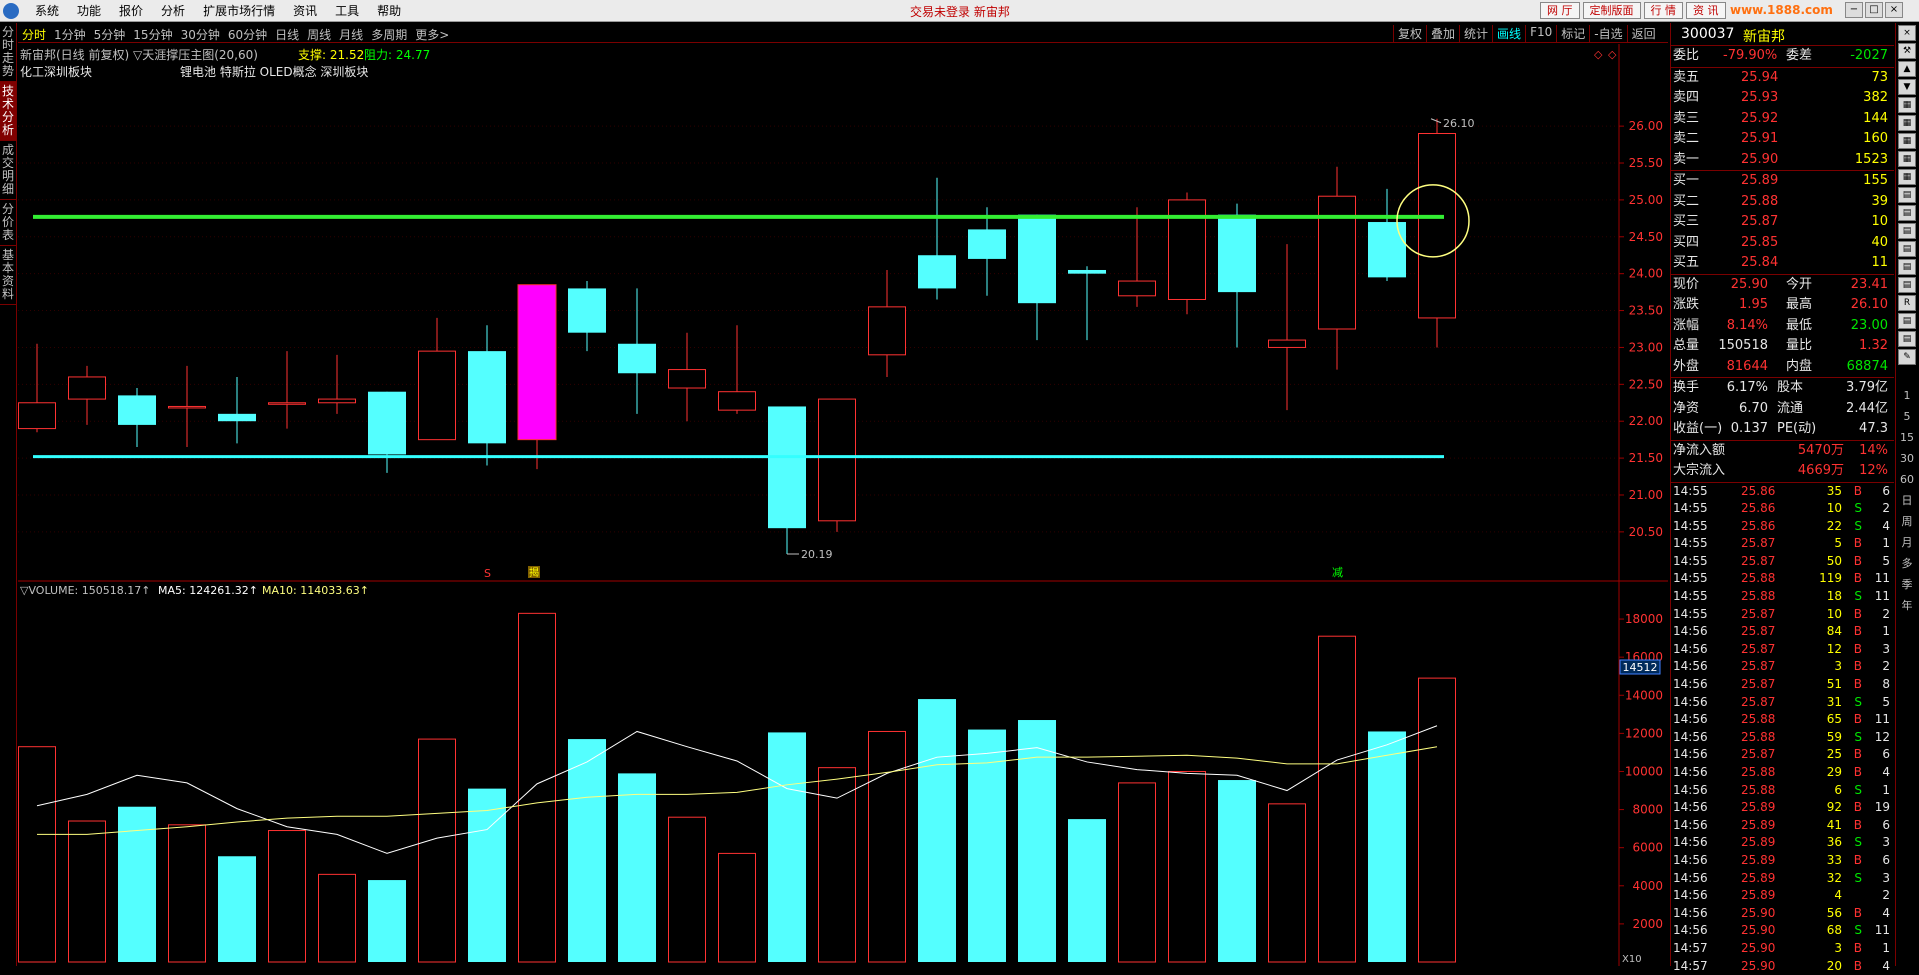 This screenshot has width=1919, height=975. I want to click on tick-row: 14:5525.8818S11, so click(1782, 597).